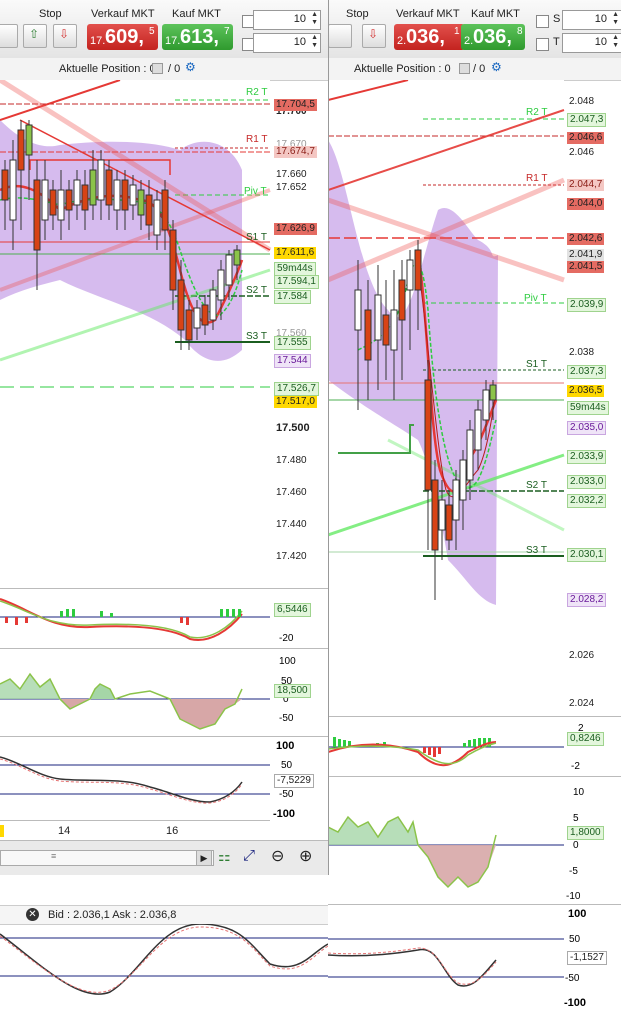  What do you see at coordinates (587, 305) in the screenshot?
I see `right-piv-tag: 2.039,9` at bounding box center [587, 305].